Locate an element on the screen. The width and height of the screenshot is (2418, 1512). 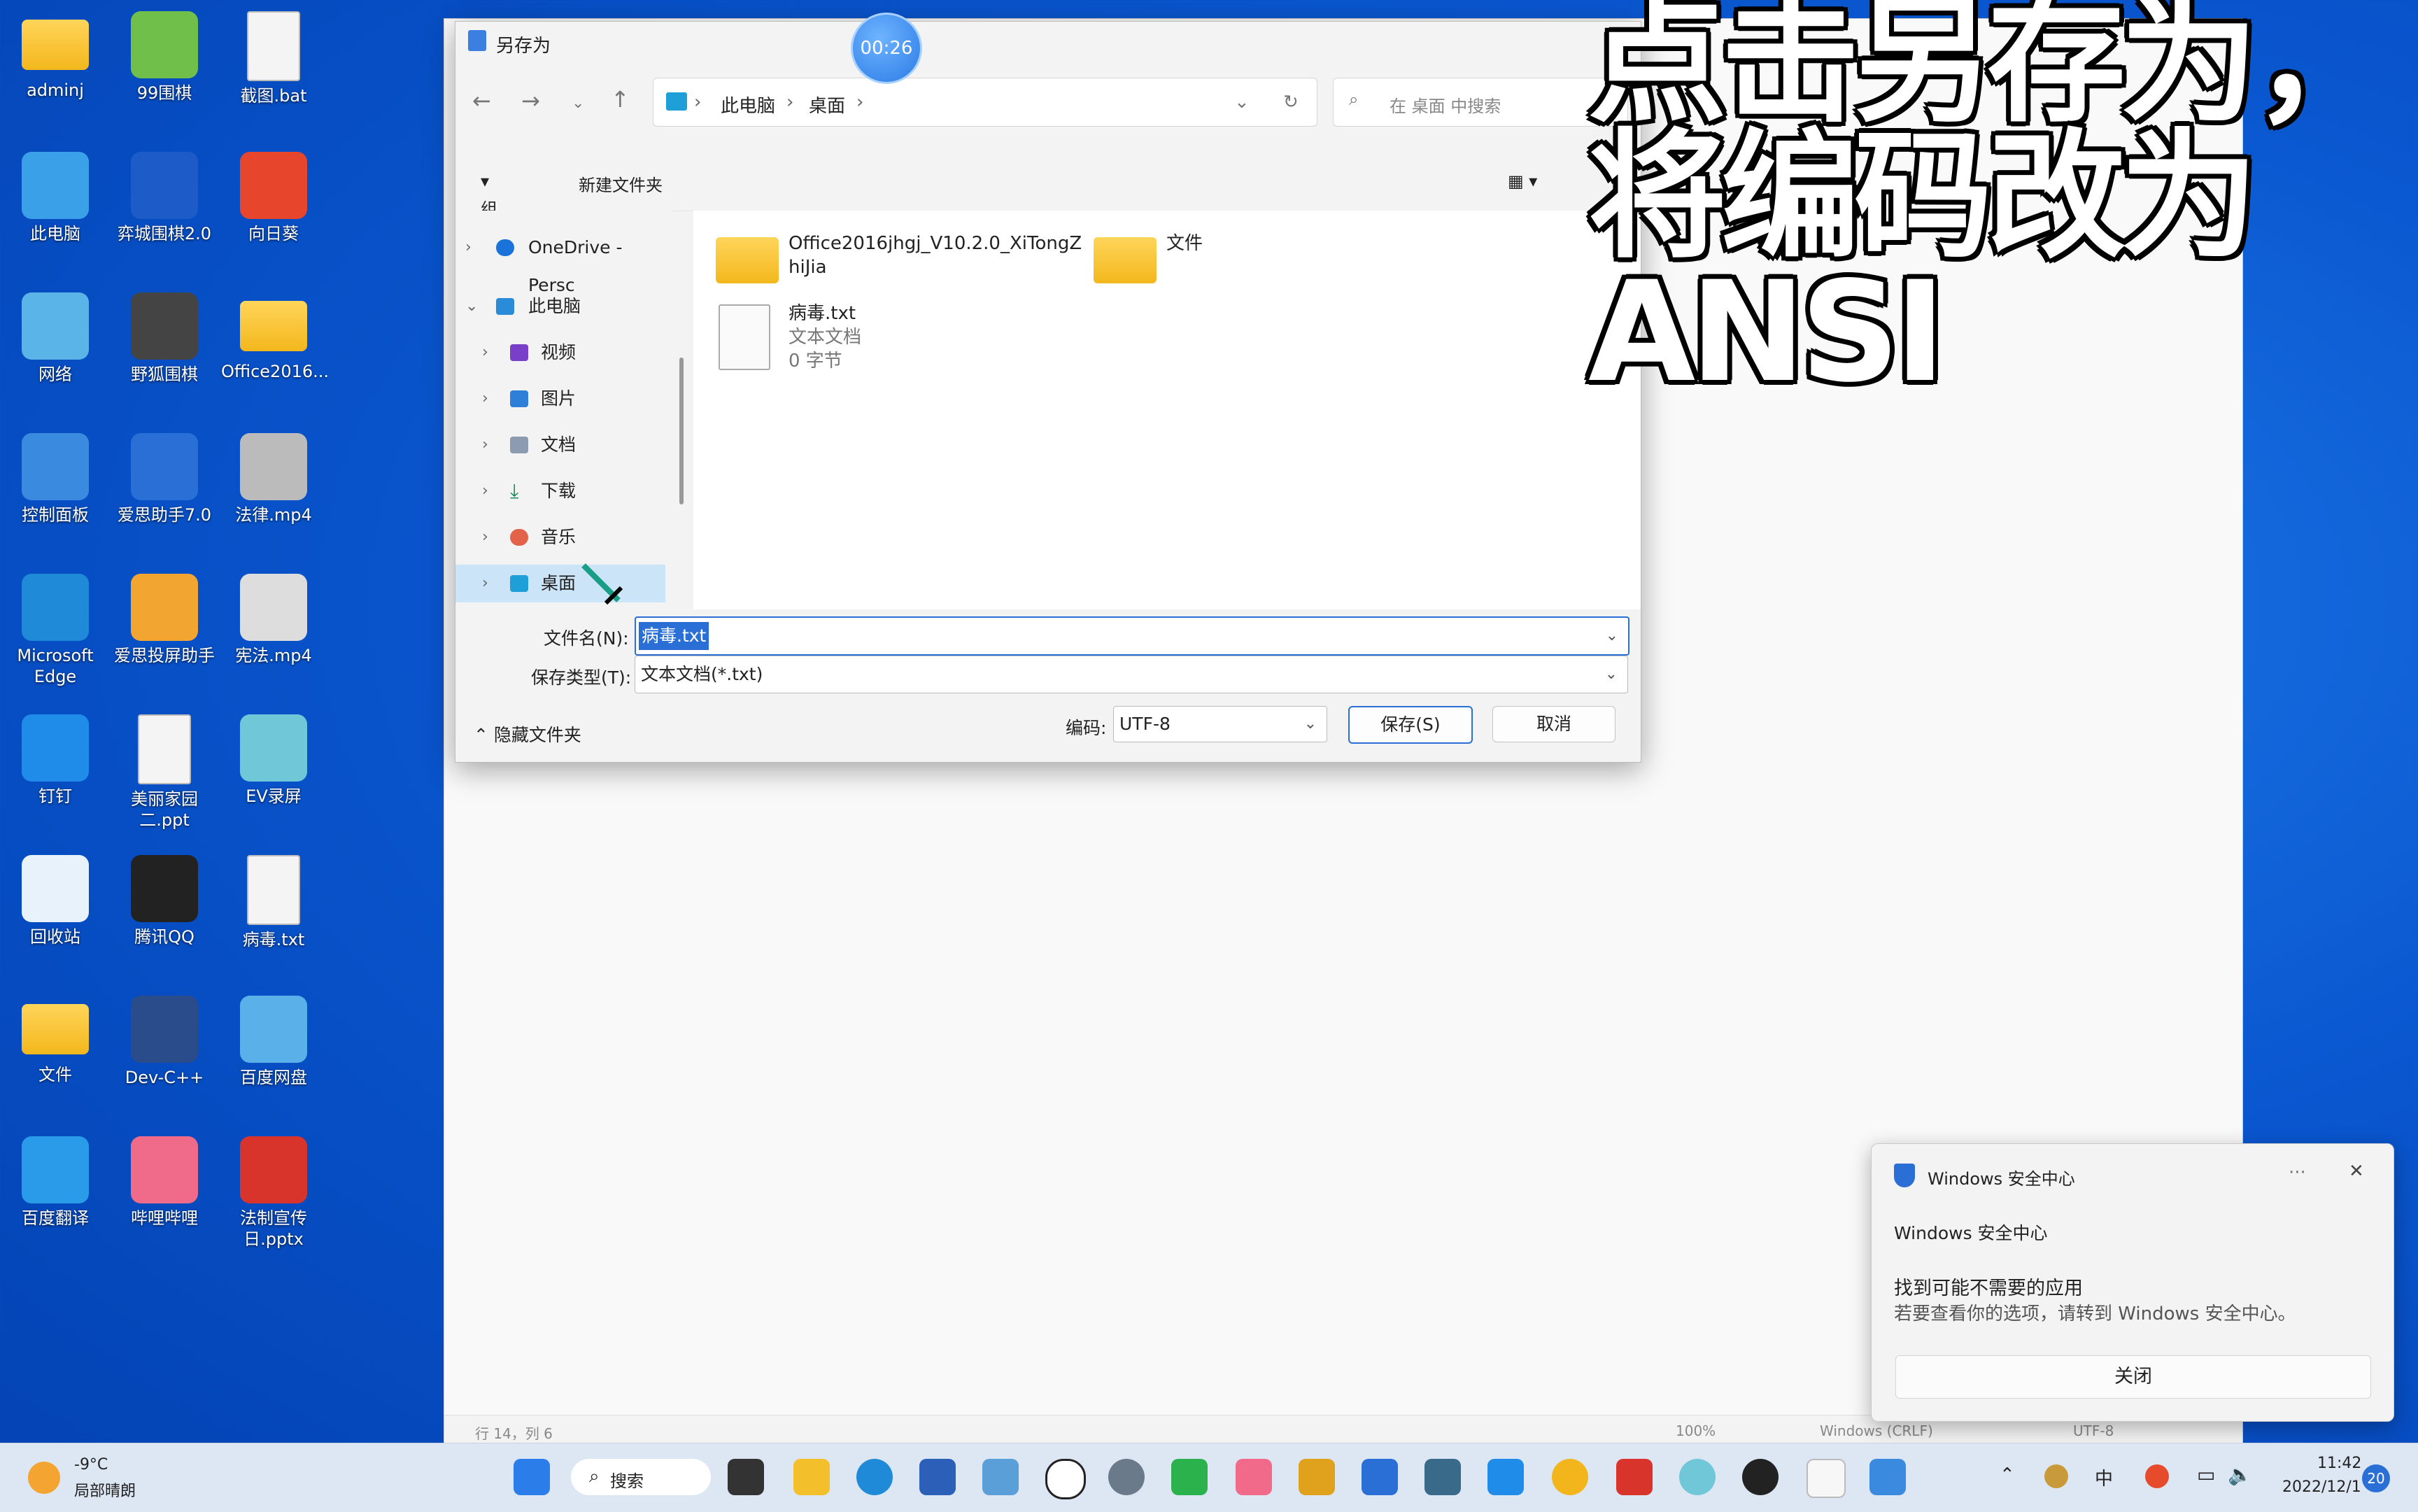
folder-item-wenjian: 文件 is located at coordinates (1163, 263).